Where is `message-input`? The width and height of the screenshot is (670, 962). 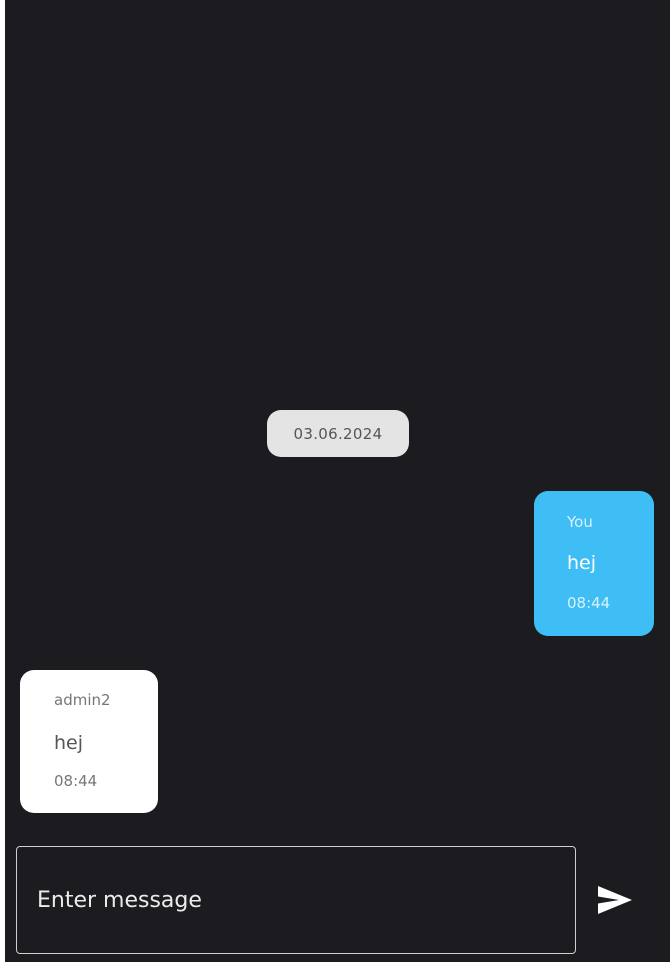 message-input is located at coordinates (296, 900).